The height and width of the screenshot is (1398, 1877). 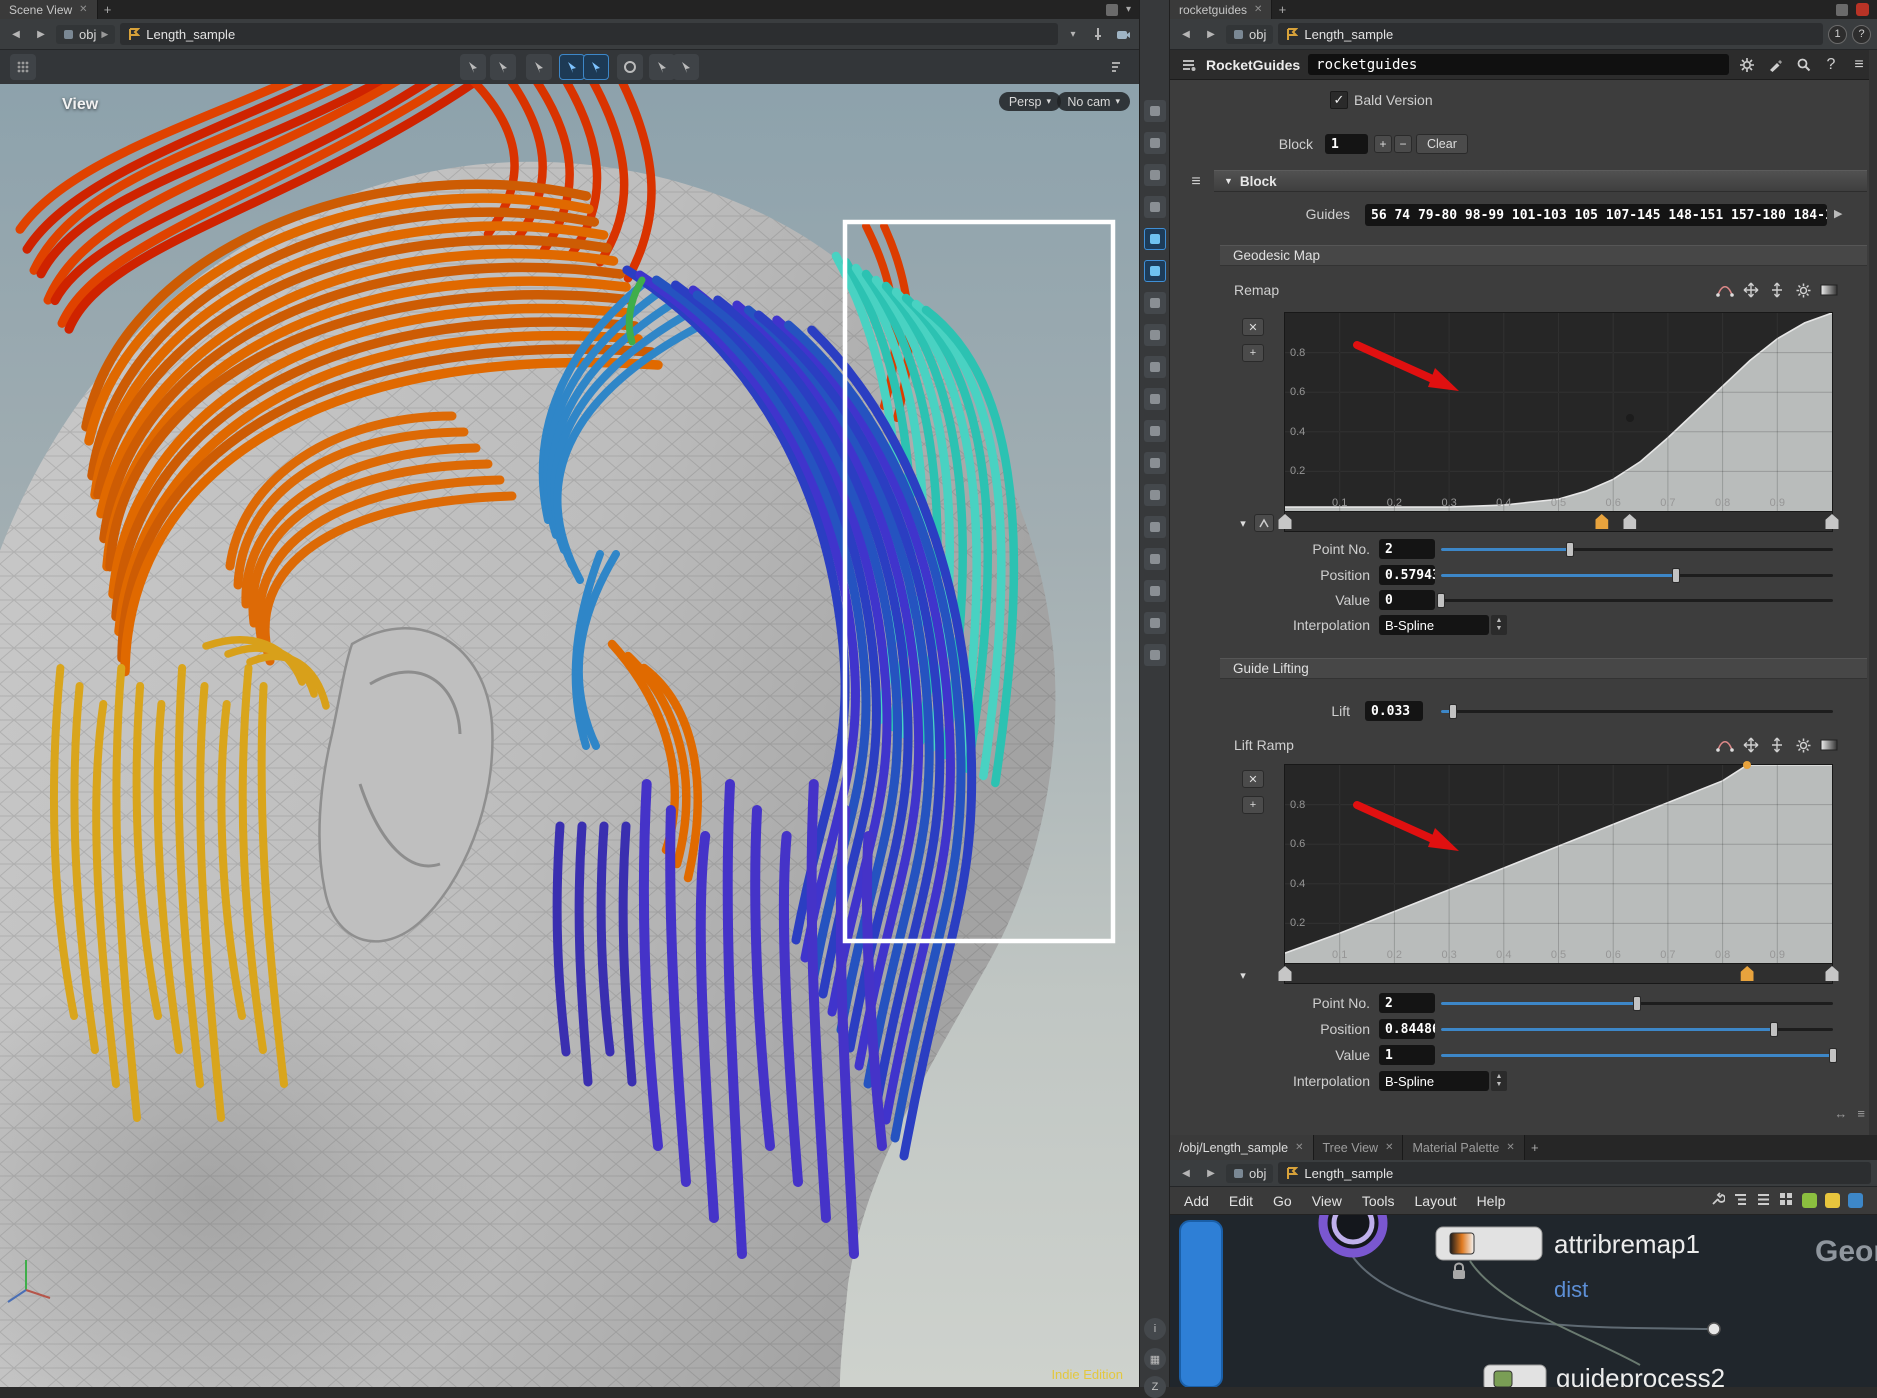 I want to click on remap-ramp-handles, so click(x=1558, y=522).